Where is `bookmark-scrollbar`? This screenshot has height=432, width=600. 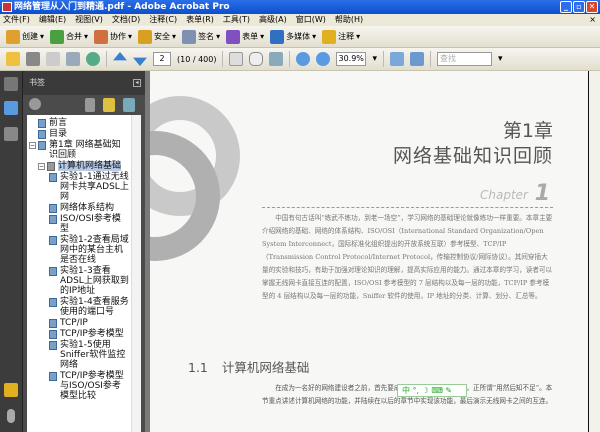
bookmark-scrollbar is located at coordinates (136, 273).